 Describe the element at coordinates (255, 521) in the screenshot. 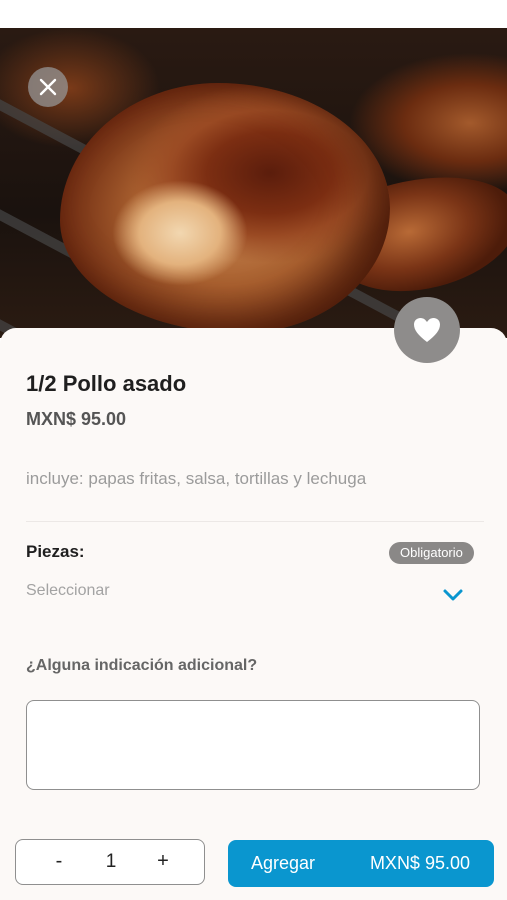

I see `divider` at that location.